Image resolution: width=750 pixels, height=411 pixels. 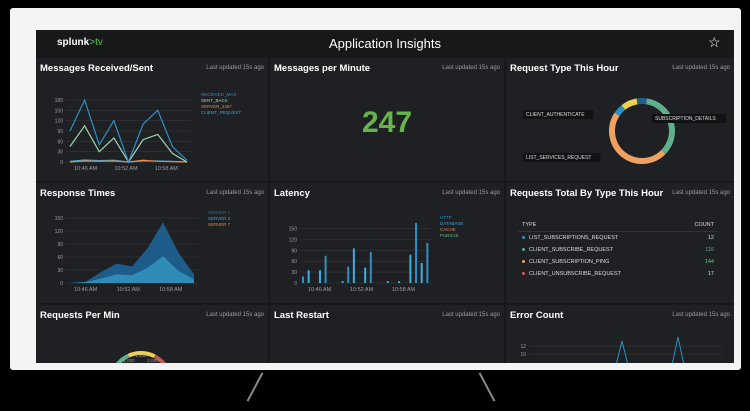 I want to click on legend-item: SERVER 3, so click(x=219, y=218).